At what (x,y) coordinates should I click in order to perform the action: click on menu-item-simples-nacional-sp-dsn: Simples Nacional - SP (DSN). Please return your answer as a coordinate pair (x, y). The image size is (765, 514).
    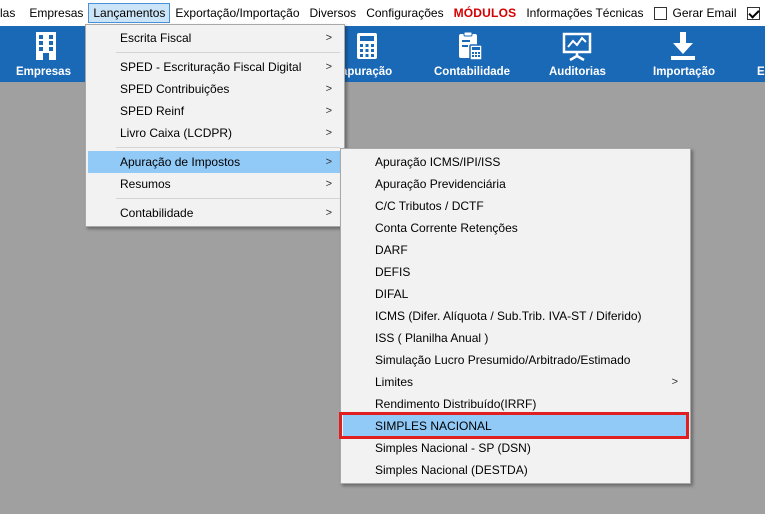
    Looking at the image, I should click on (515, 448).